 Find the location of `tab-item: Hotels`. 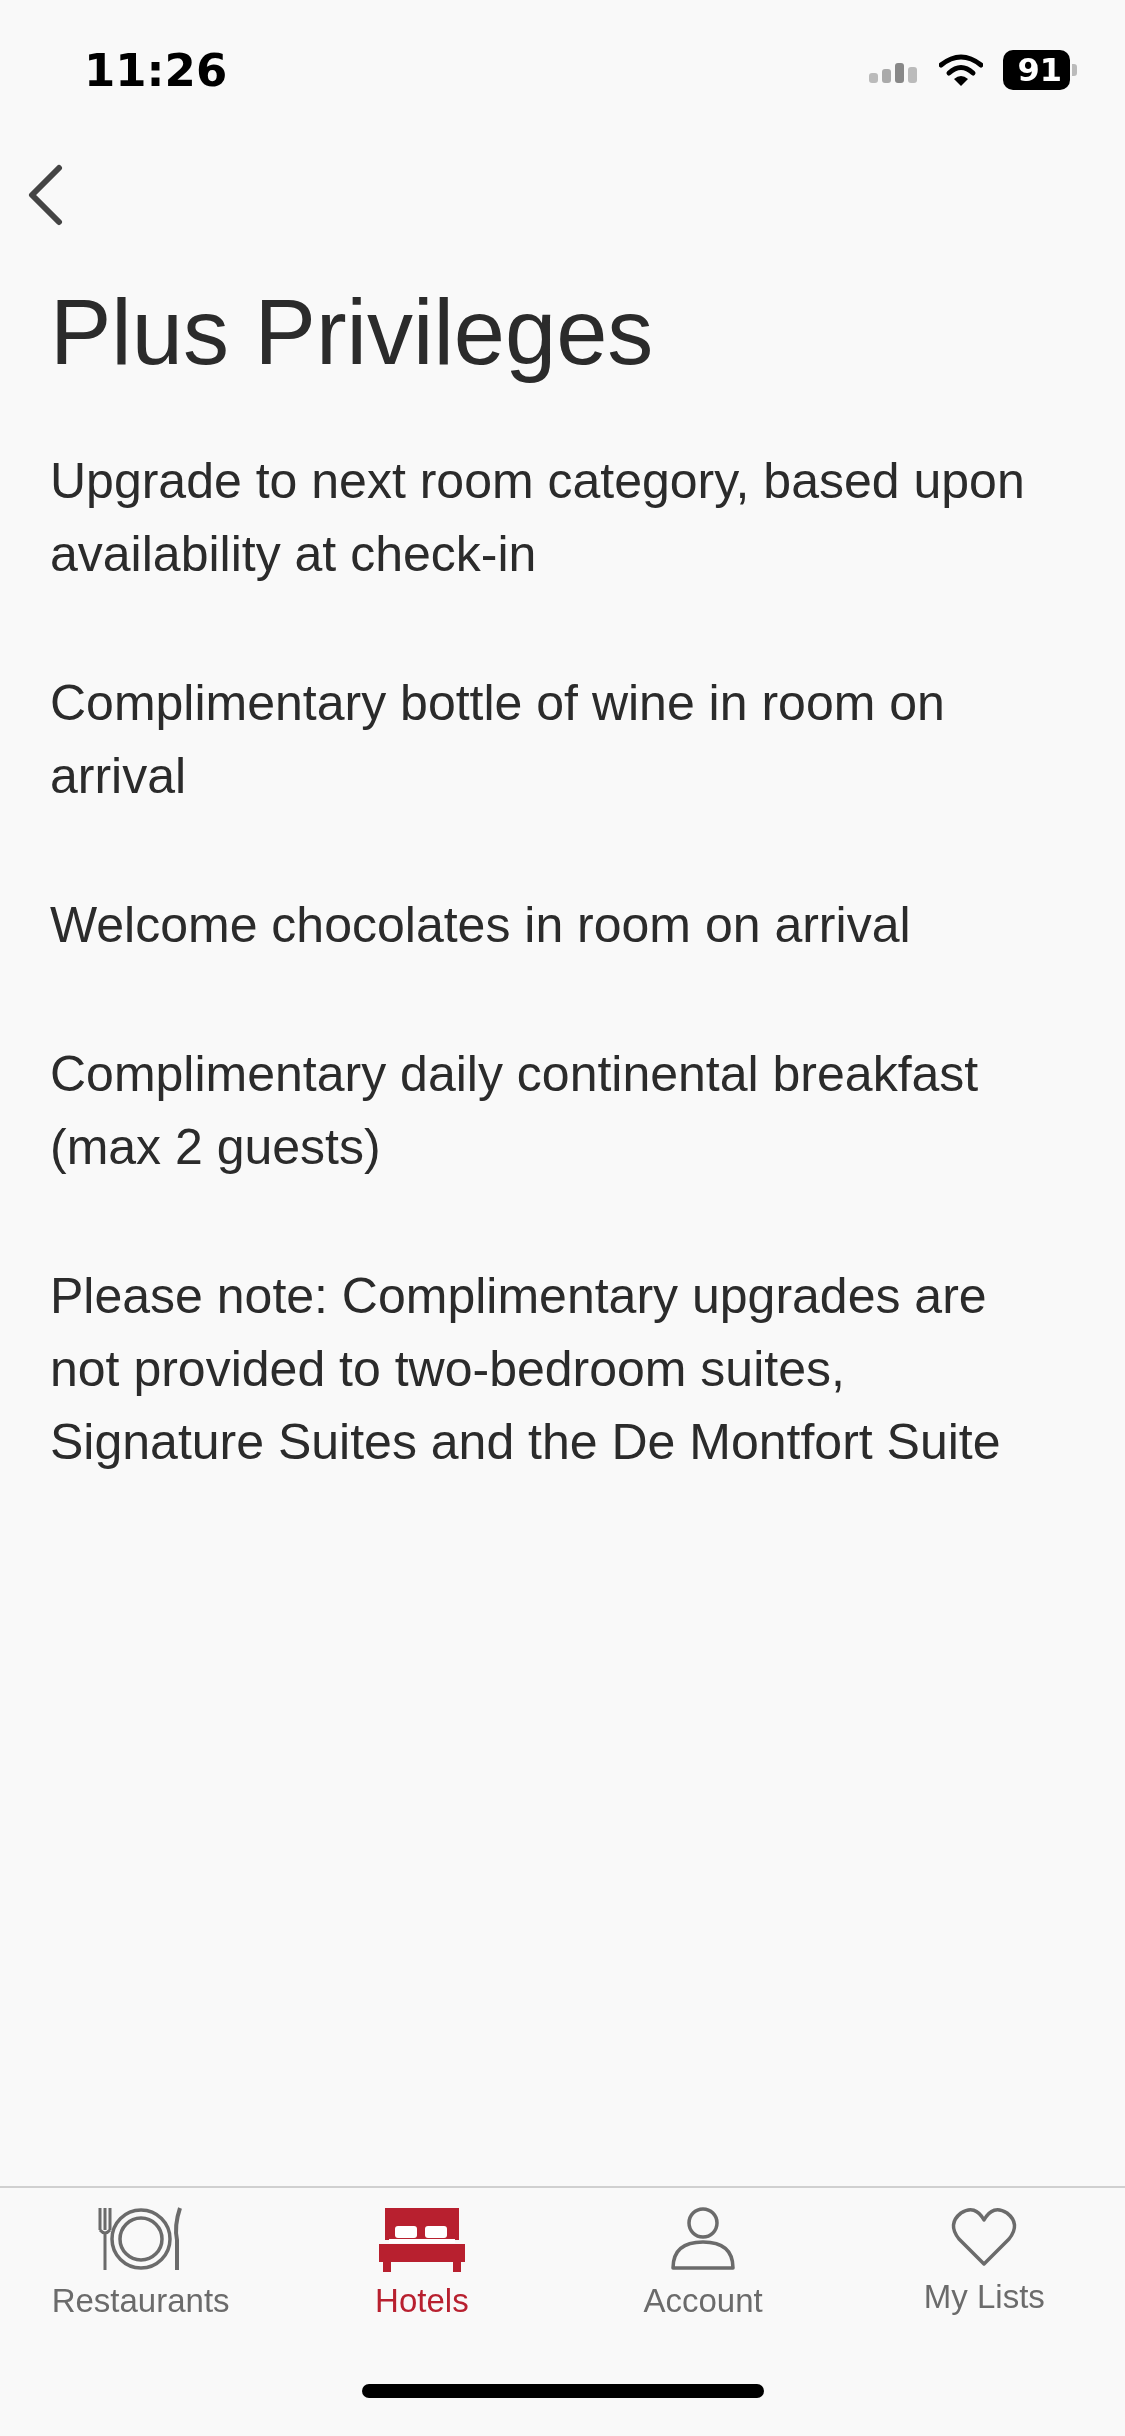

tab-item: Hotels is located at coordinates (422, 2276).